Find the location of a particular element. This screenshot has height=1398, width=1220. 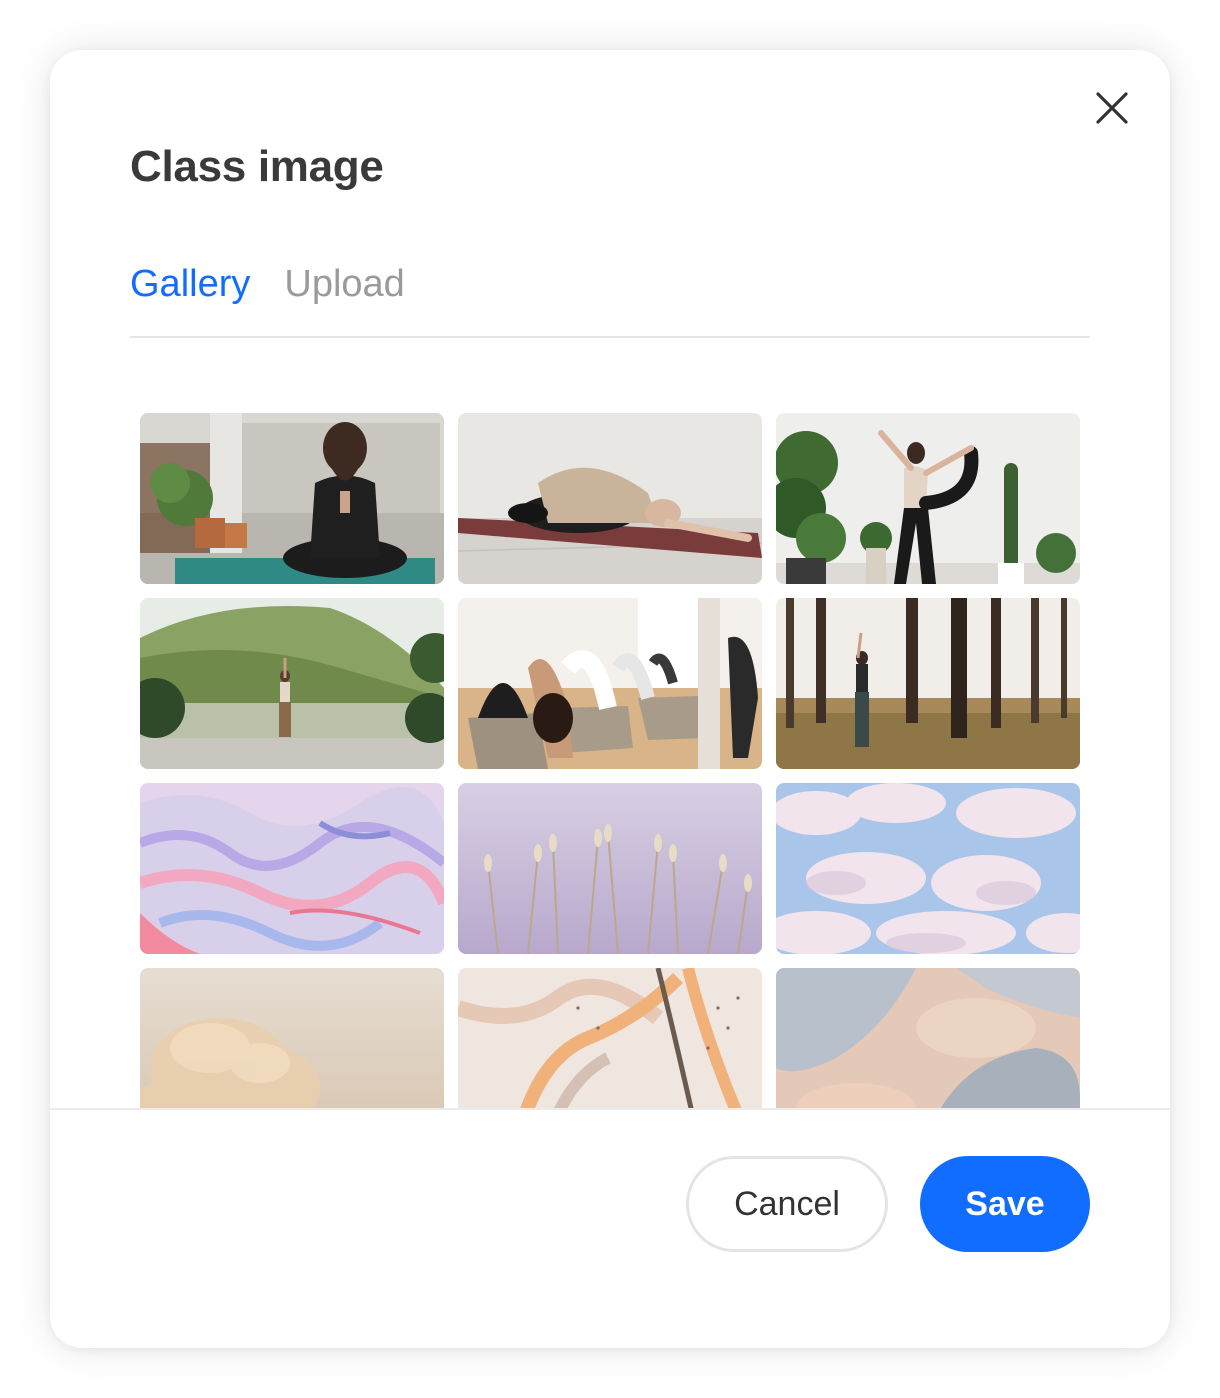

tab-bar: Gallery Upload is located at coordinates (610, 299).